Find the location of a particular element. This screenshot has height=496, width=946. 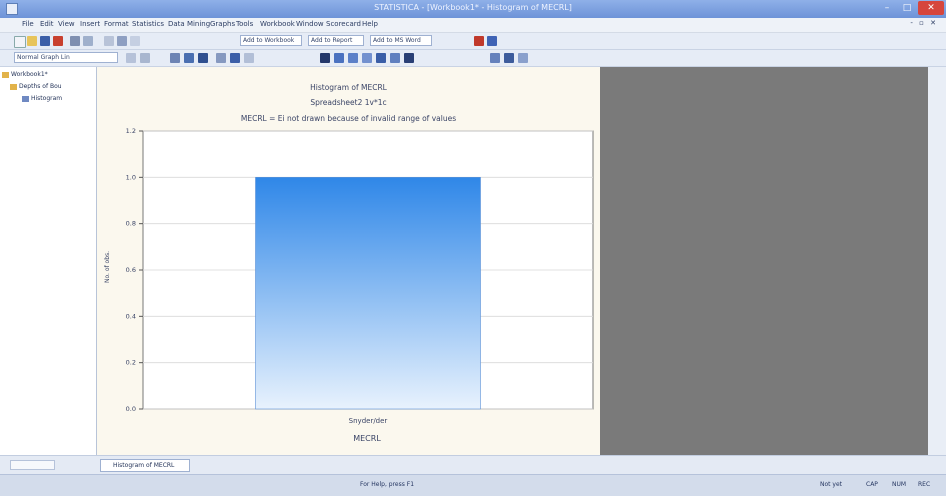

menu-workbook: Workbook is located at coordinates (277, 24).